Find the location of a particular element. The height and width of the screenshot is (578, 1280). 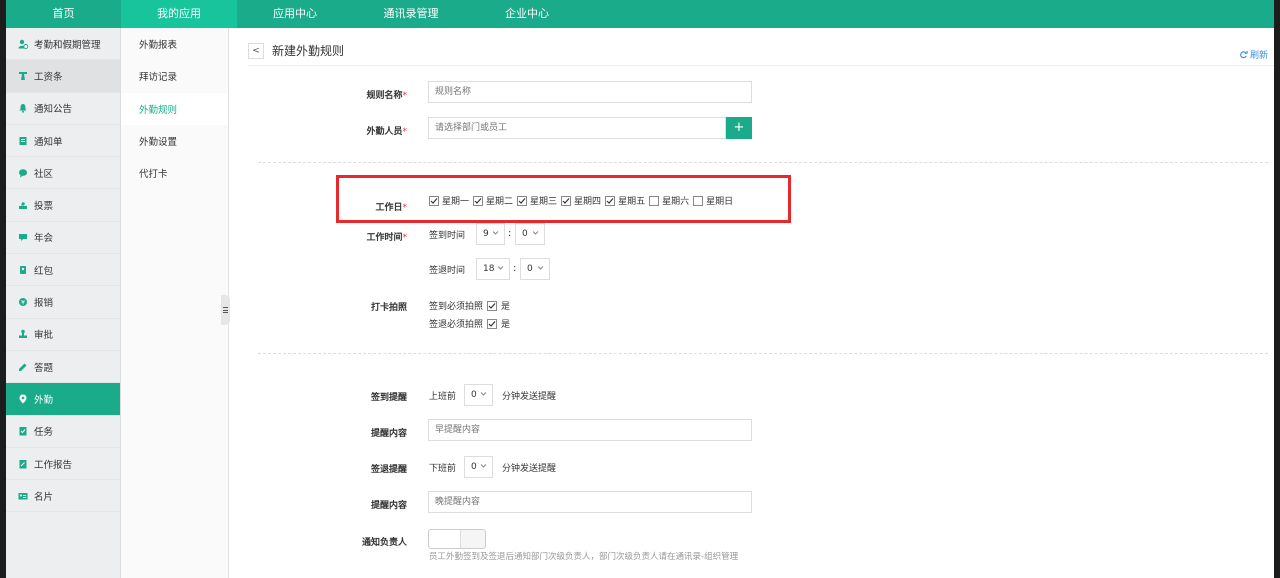

menu-icon is located at coordinates (225, 310).